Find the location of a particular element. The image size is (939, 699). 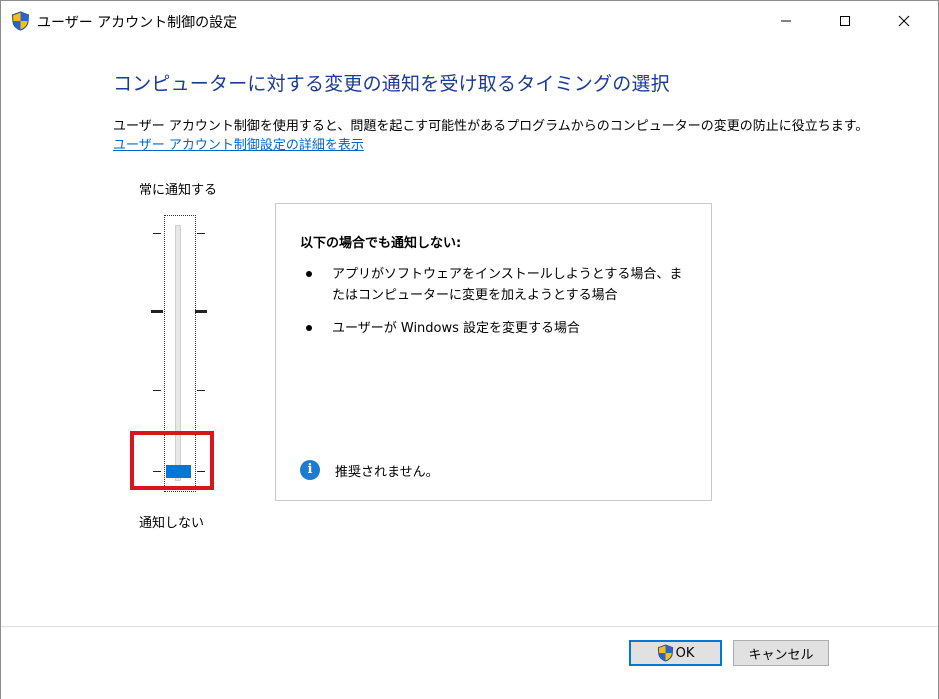

ok-button-label: OK is located at coordinates (685, 653).